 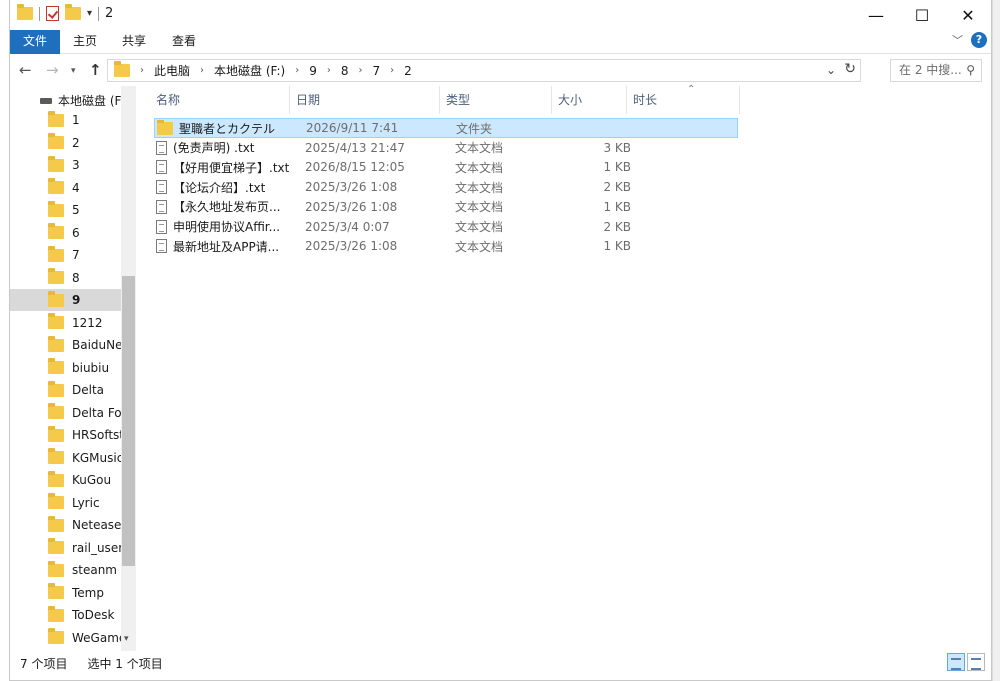 I want to click on sidebar-item-folder: Delta, so click(x=65, y=390).